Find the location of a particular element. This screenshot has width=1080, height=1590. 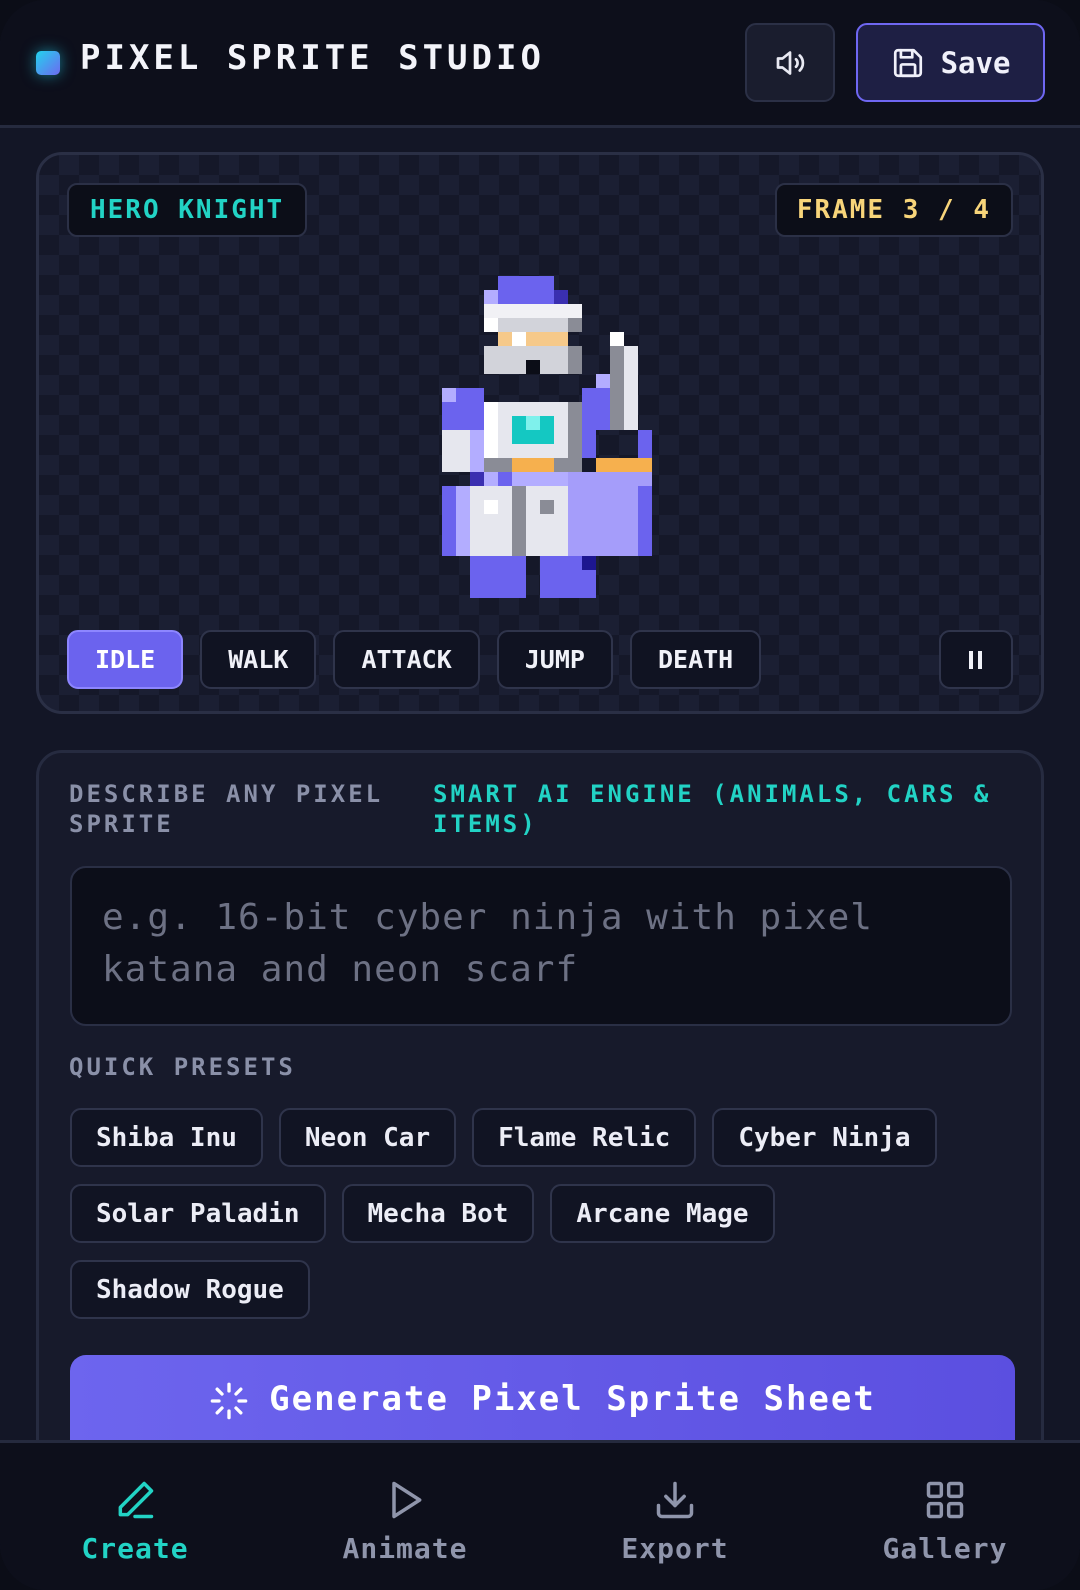

nav-animate: Animate is located at coordinates (405, 1516).